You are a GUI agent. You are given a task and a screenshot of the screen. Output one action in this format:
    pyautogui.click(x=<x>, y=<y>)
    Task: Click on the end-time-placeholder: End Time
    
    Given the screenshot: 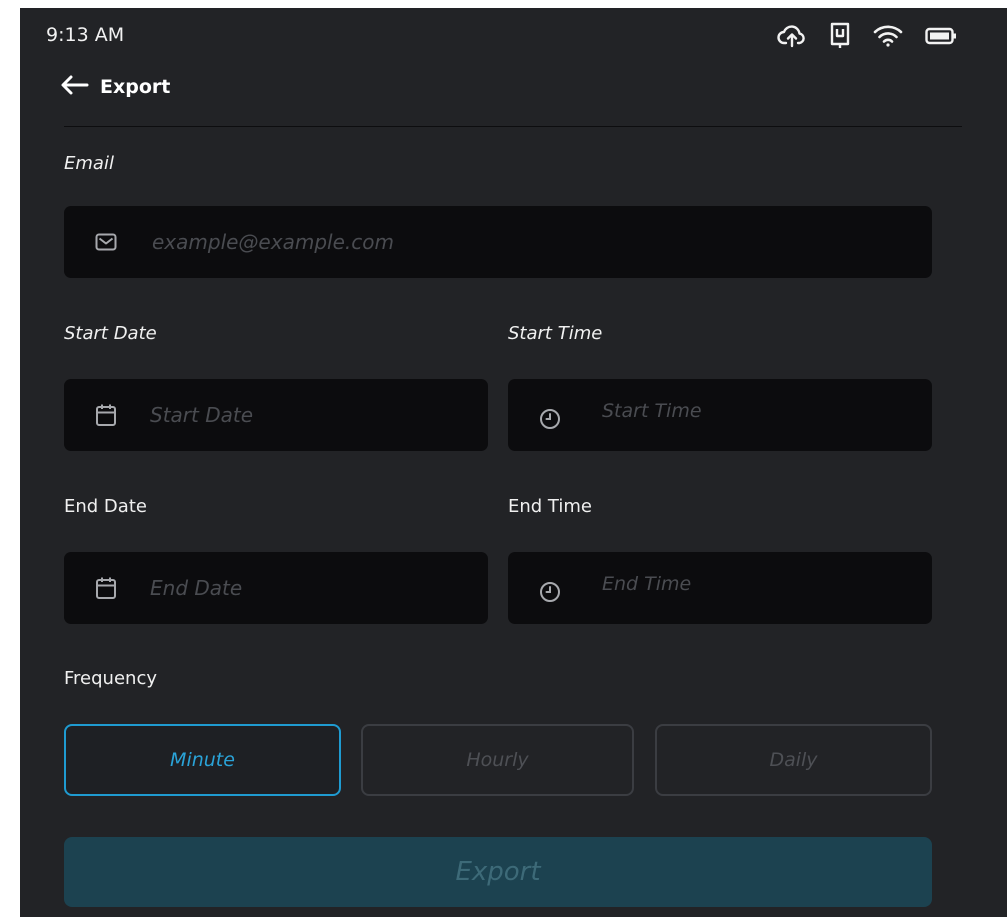 What is the action you would take?
    pyautogui.click(x=647, y=584)
    